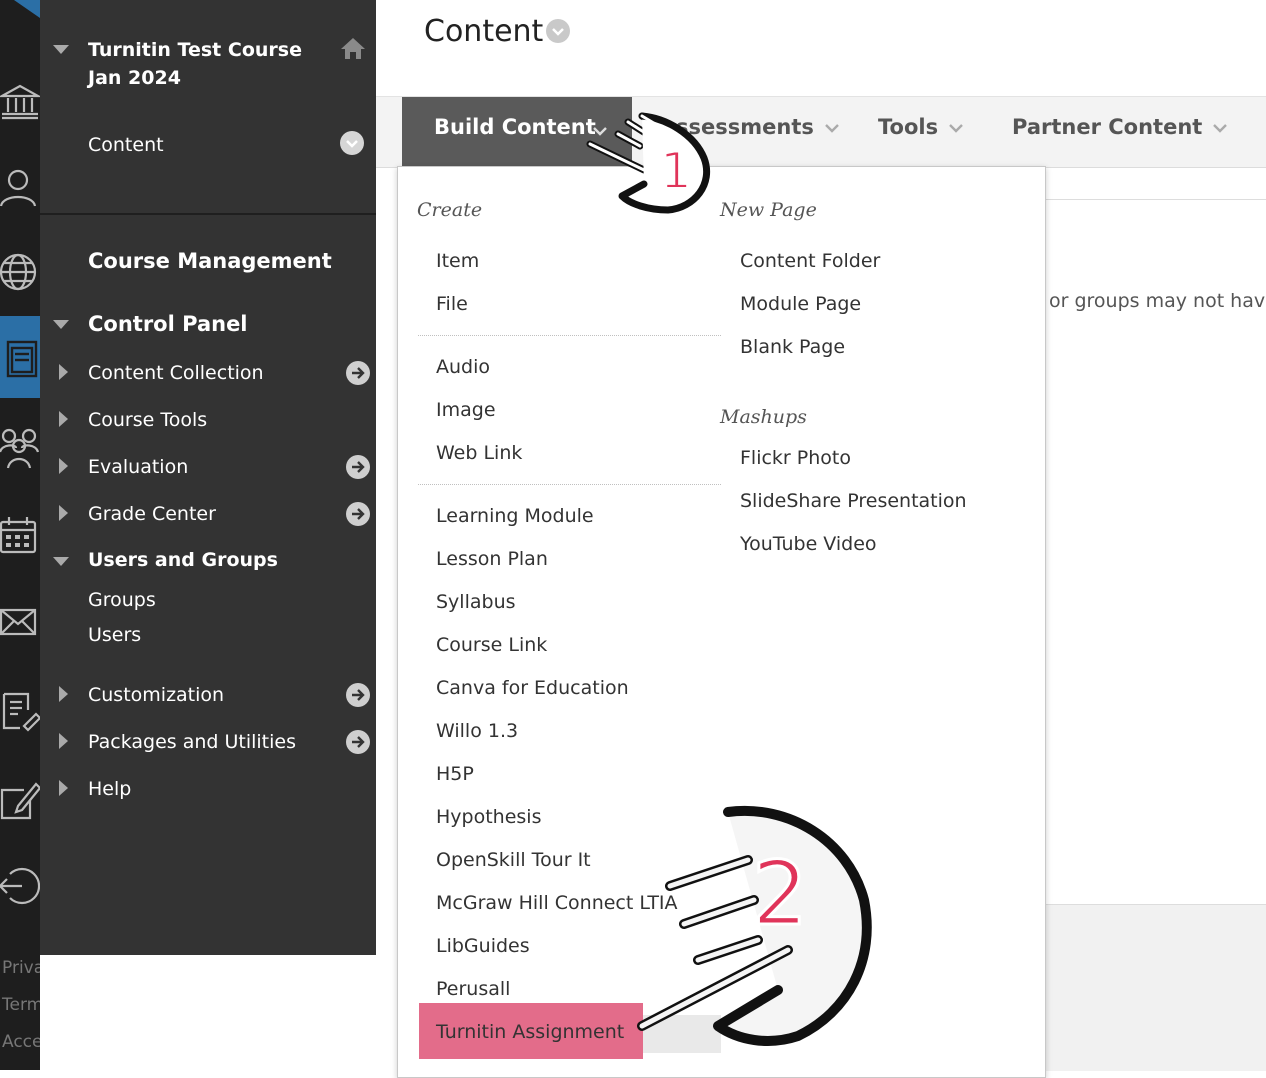 The width and height of the screenshot is (1266, 1078). I want to click on users-and-groups-users-link: Users, so click(114, 635).